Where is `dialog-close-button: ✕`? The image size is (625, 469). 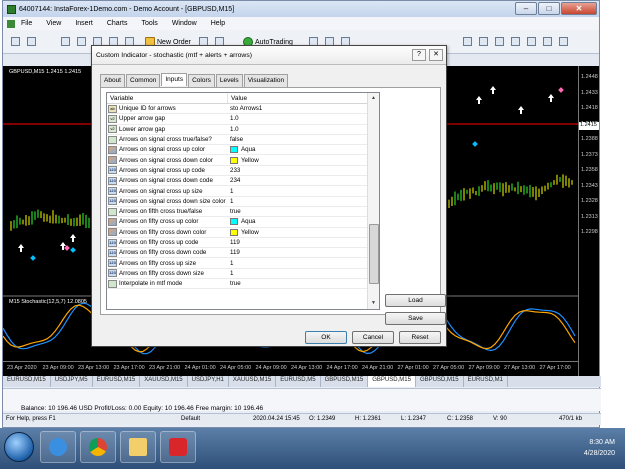
dialog-close-button: ✕ is located at coordinates (436, 55).